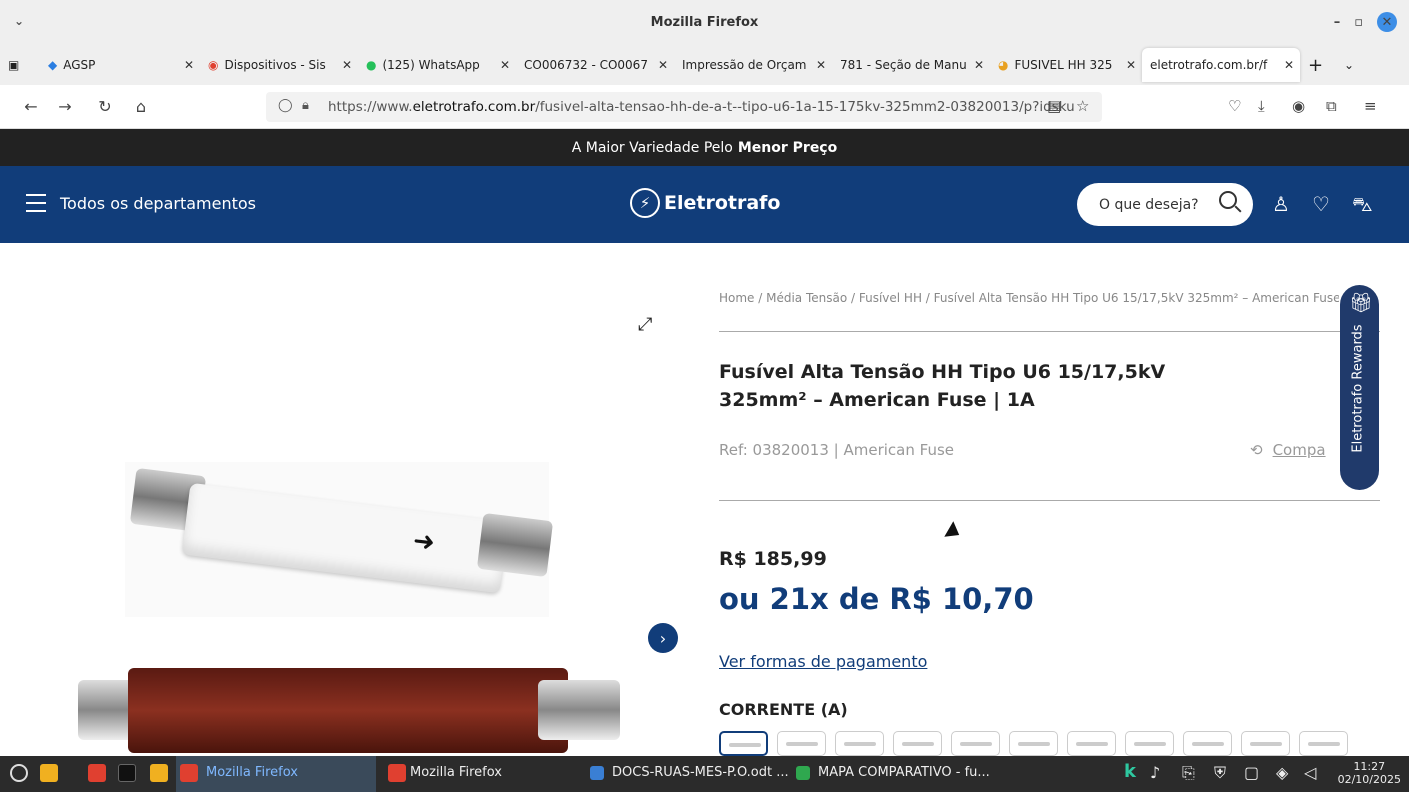 This screenshot has height=792, width=1409. Describe the element at coordinates (783, 709) in the screenshot. I see `option-label: CORRENTE (A)` at that location.